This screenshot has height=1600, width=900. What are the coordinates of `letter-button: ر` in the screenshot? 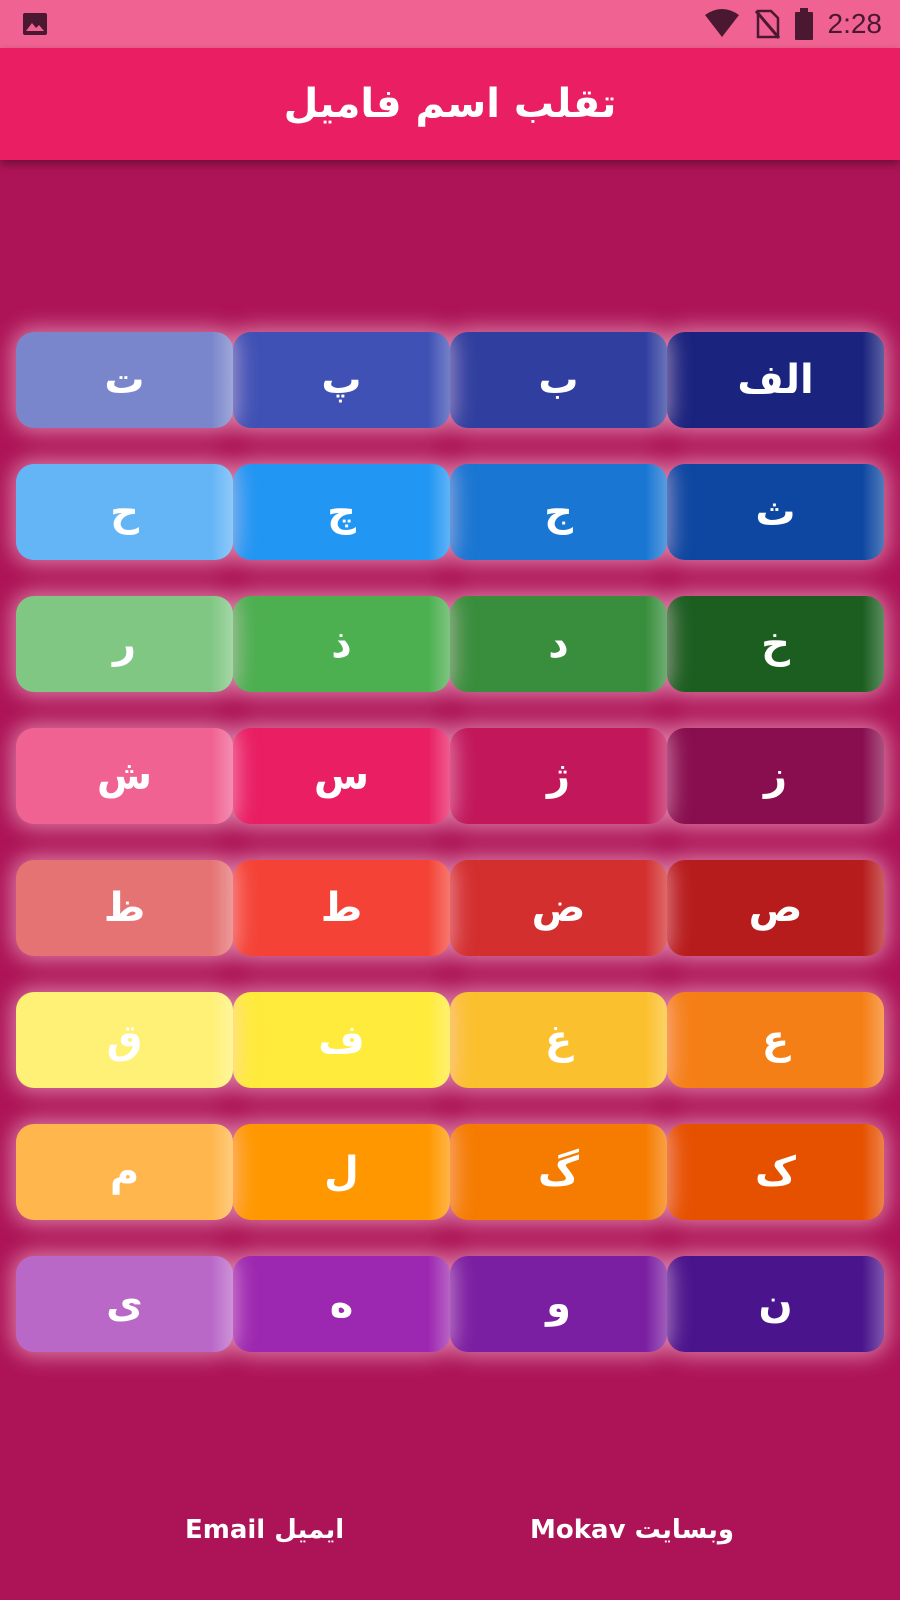 It's located at (124, 644).